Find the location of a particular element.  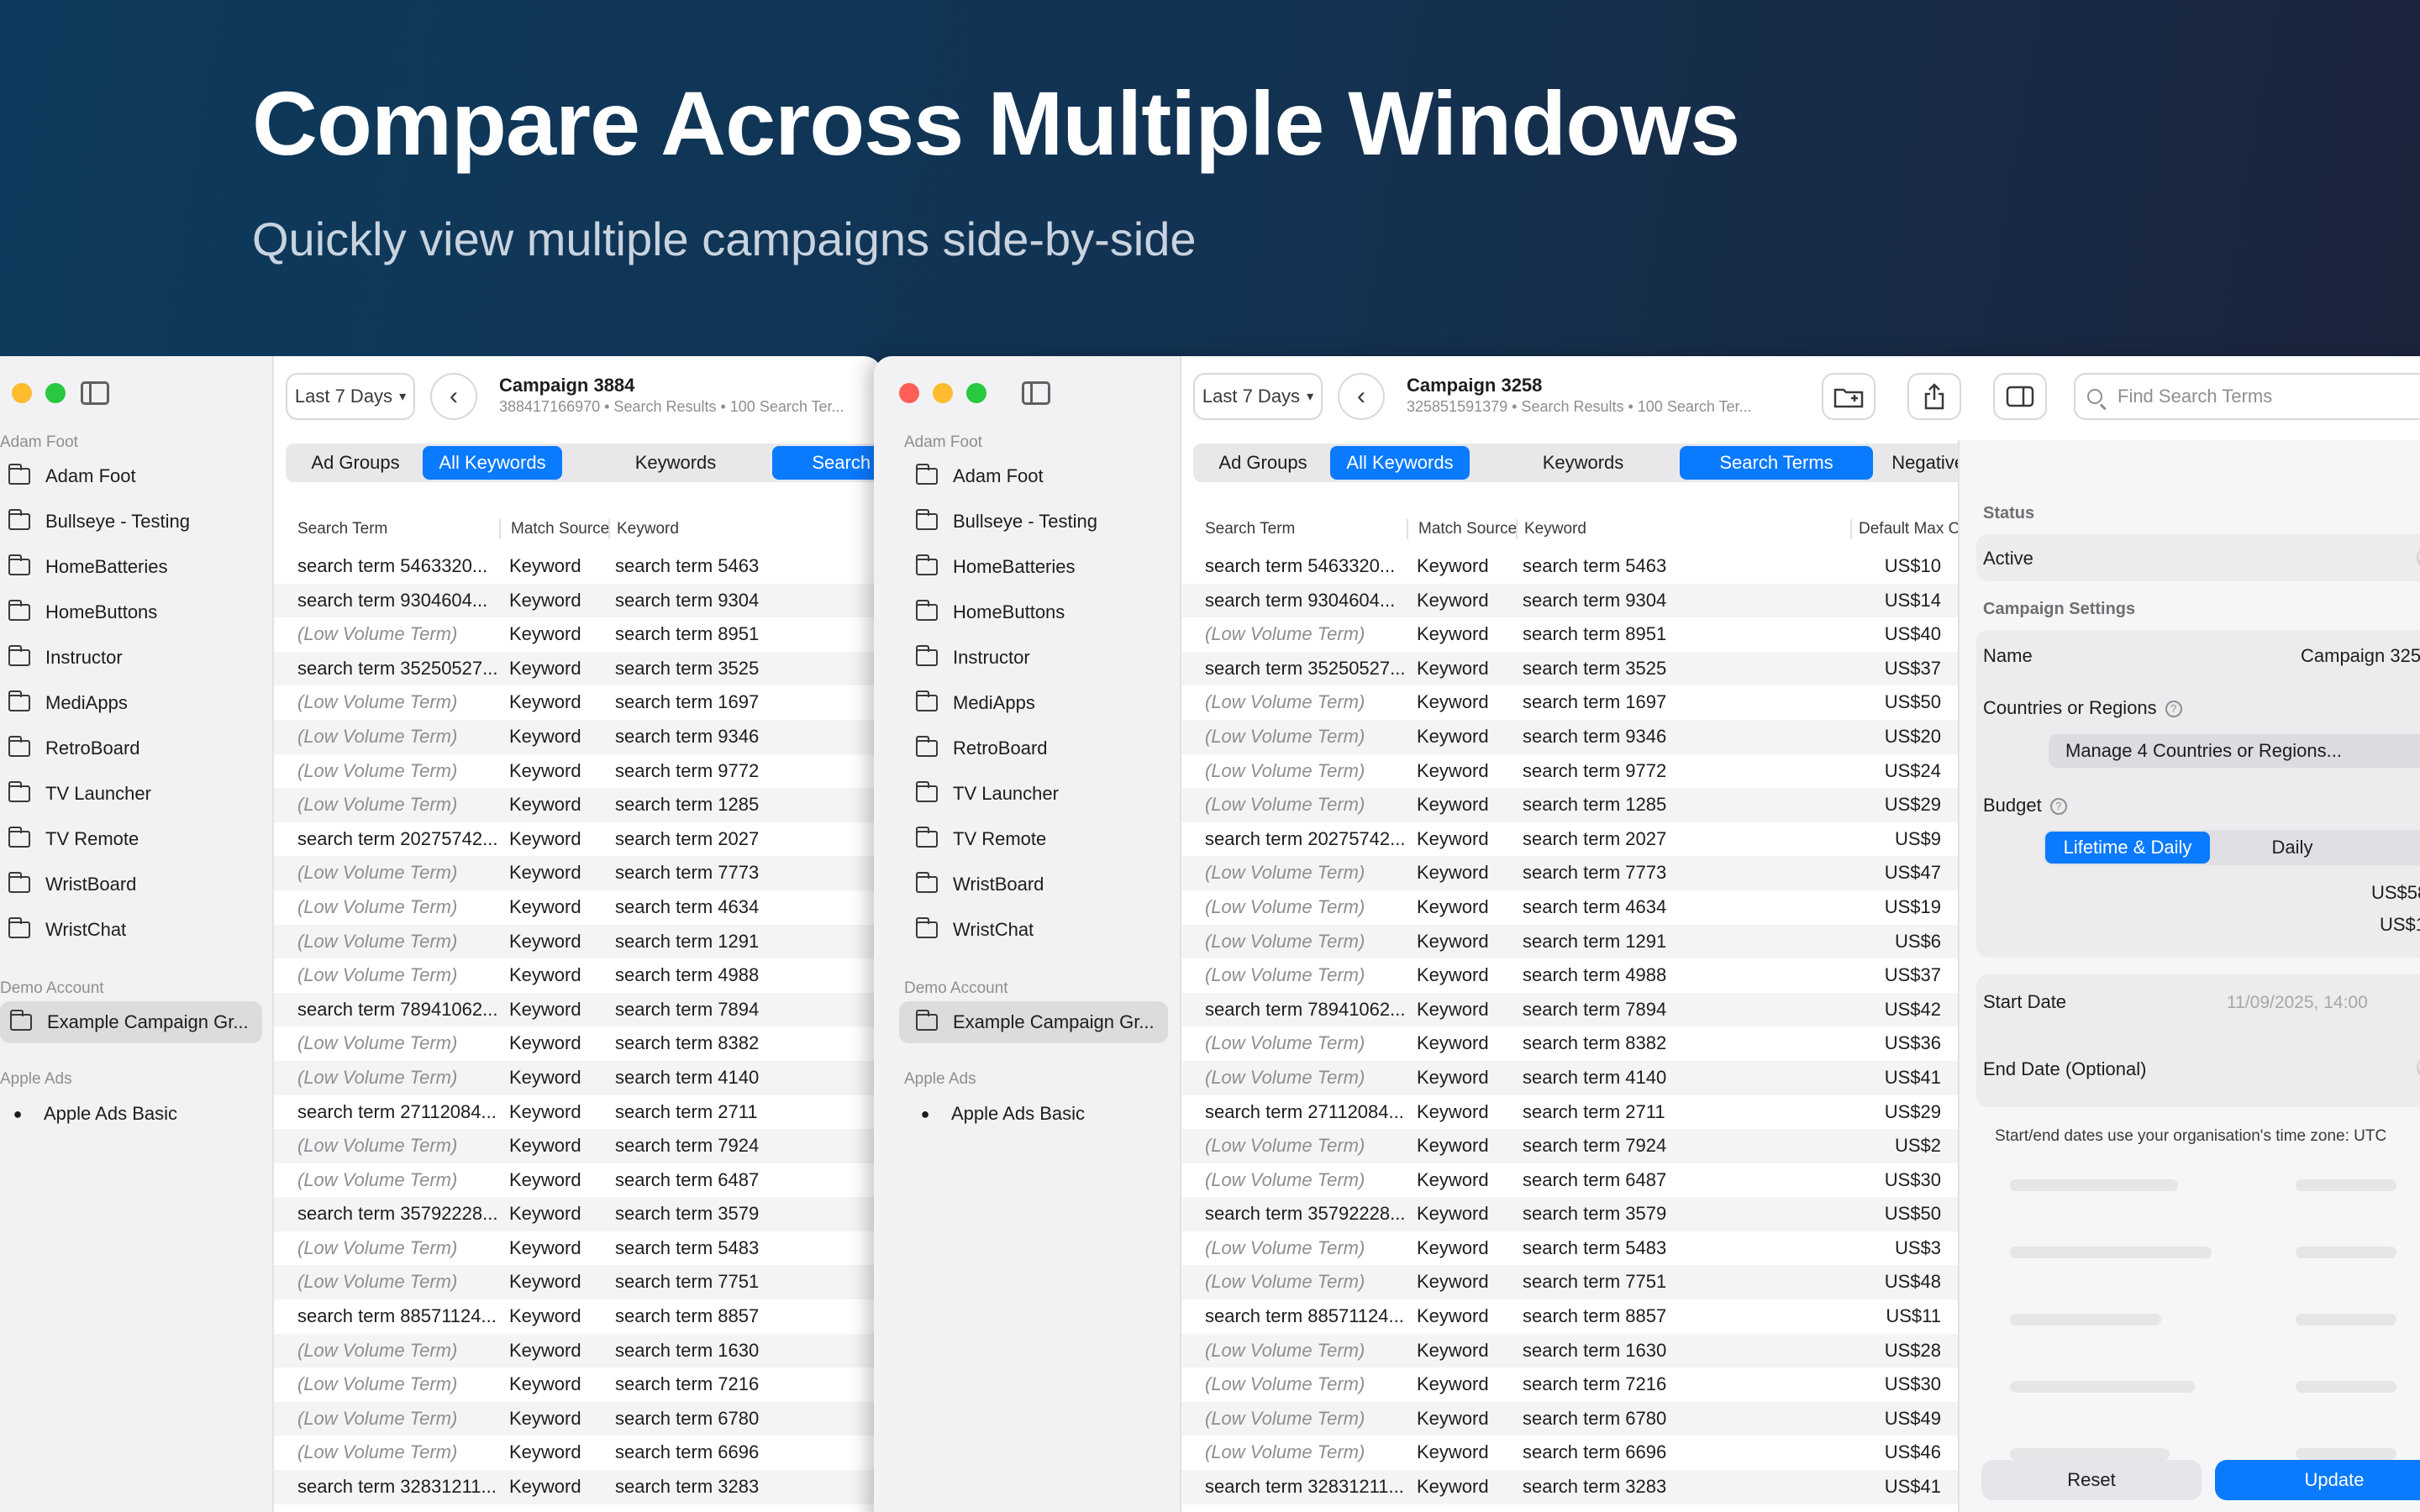

table-row: (Low Volume Term) Keyword search term 8382 is located at coordinates (578, 1043).